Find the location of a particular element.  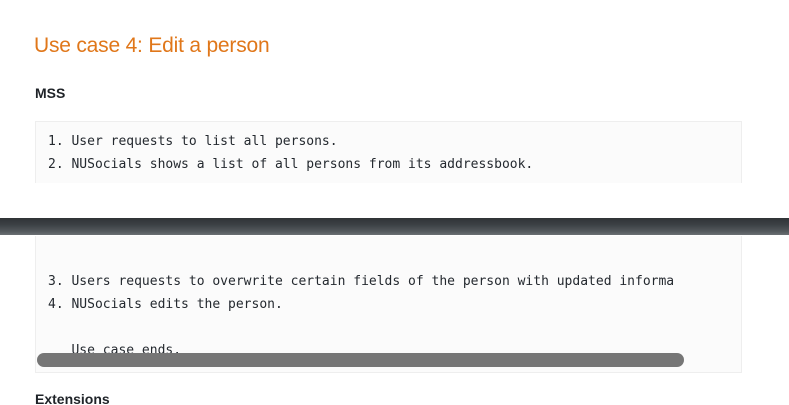

extensions-label: Extensions is located at coordinates (72, 398).